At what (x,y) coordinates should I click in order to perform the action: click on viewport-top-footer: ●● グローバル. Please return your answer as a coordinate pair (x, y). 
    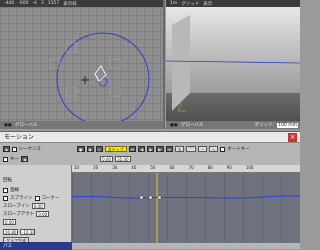
    Looking at the image, I should click on (81, 125).